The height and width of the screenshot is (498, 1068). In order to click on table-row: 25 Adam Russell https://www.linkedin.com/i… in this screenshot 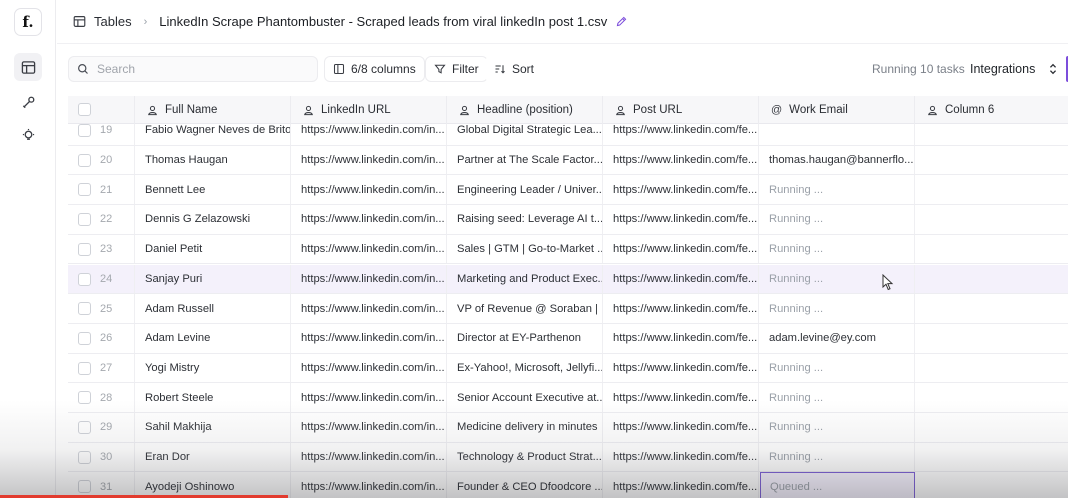, I will do `click(568, 309)`.